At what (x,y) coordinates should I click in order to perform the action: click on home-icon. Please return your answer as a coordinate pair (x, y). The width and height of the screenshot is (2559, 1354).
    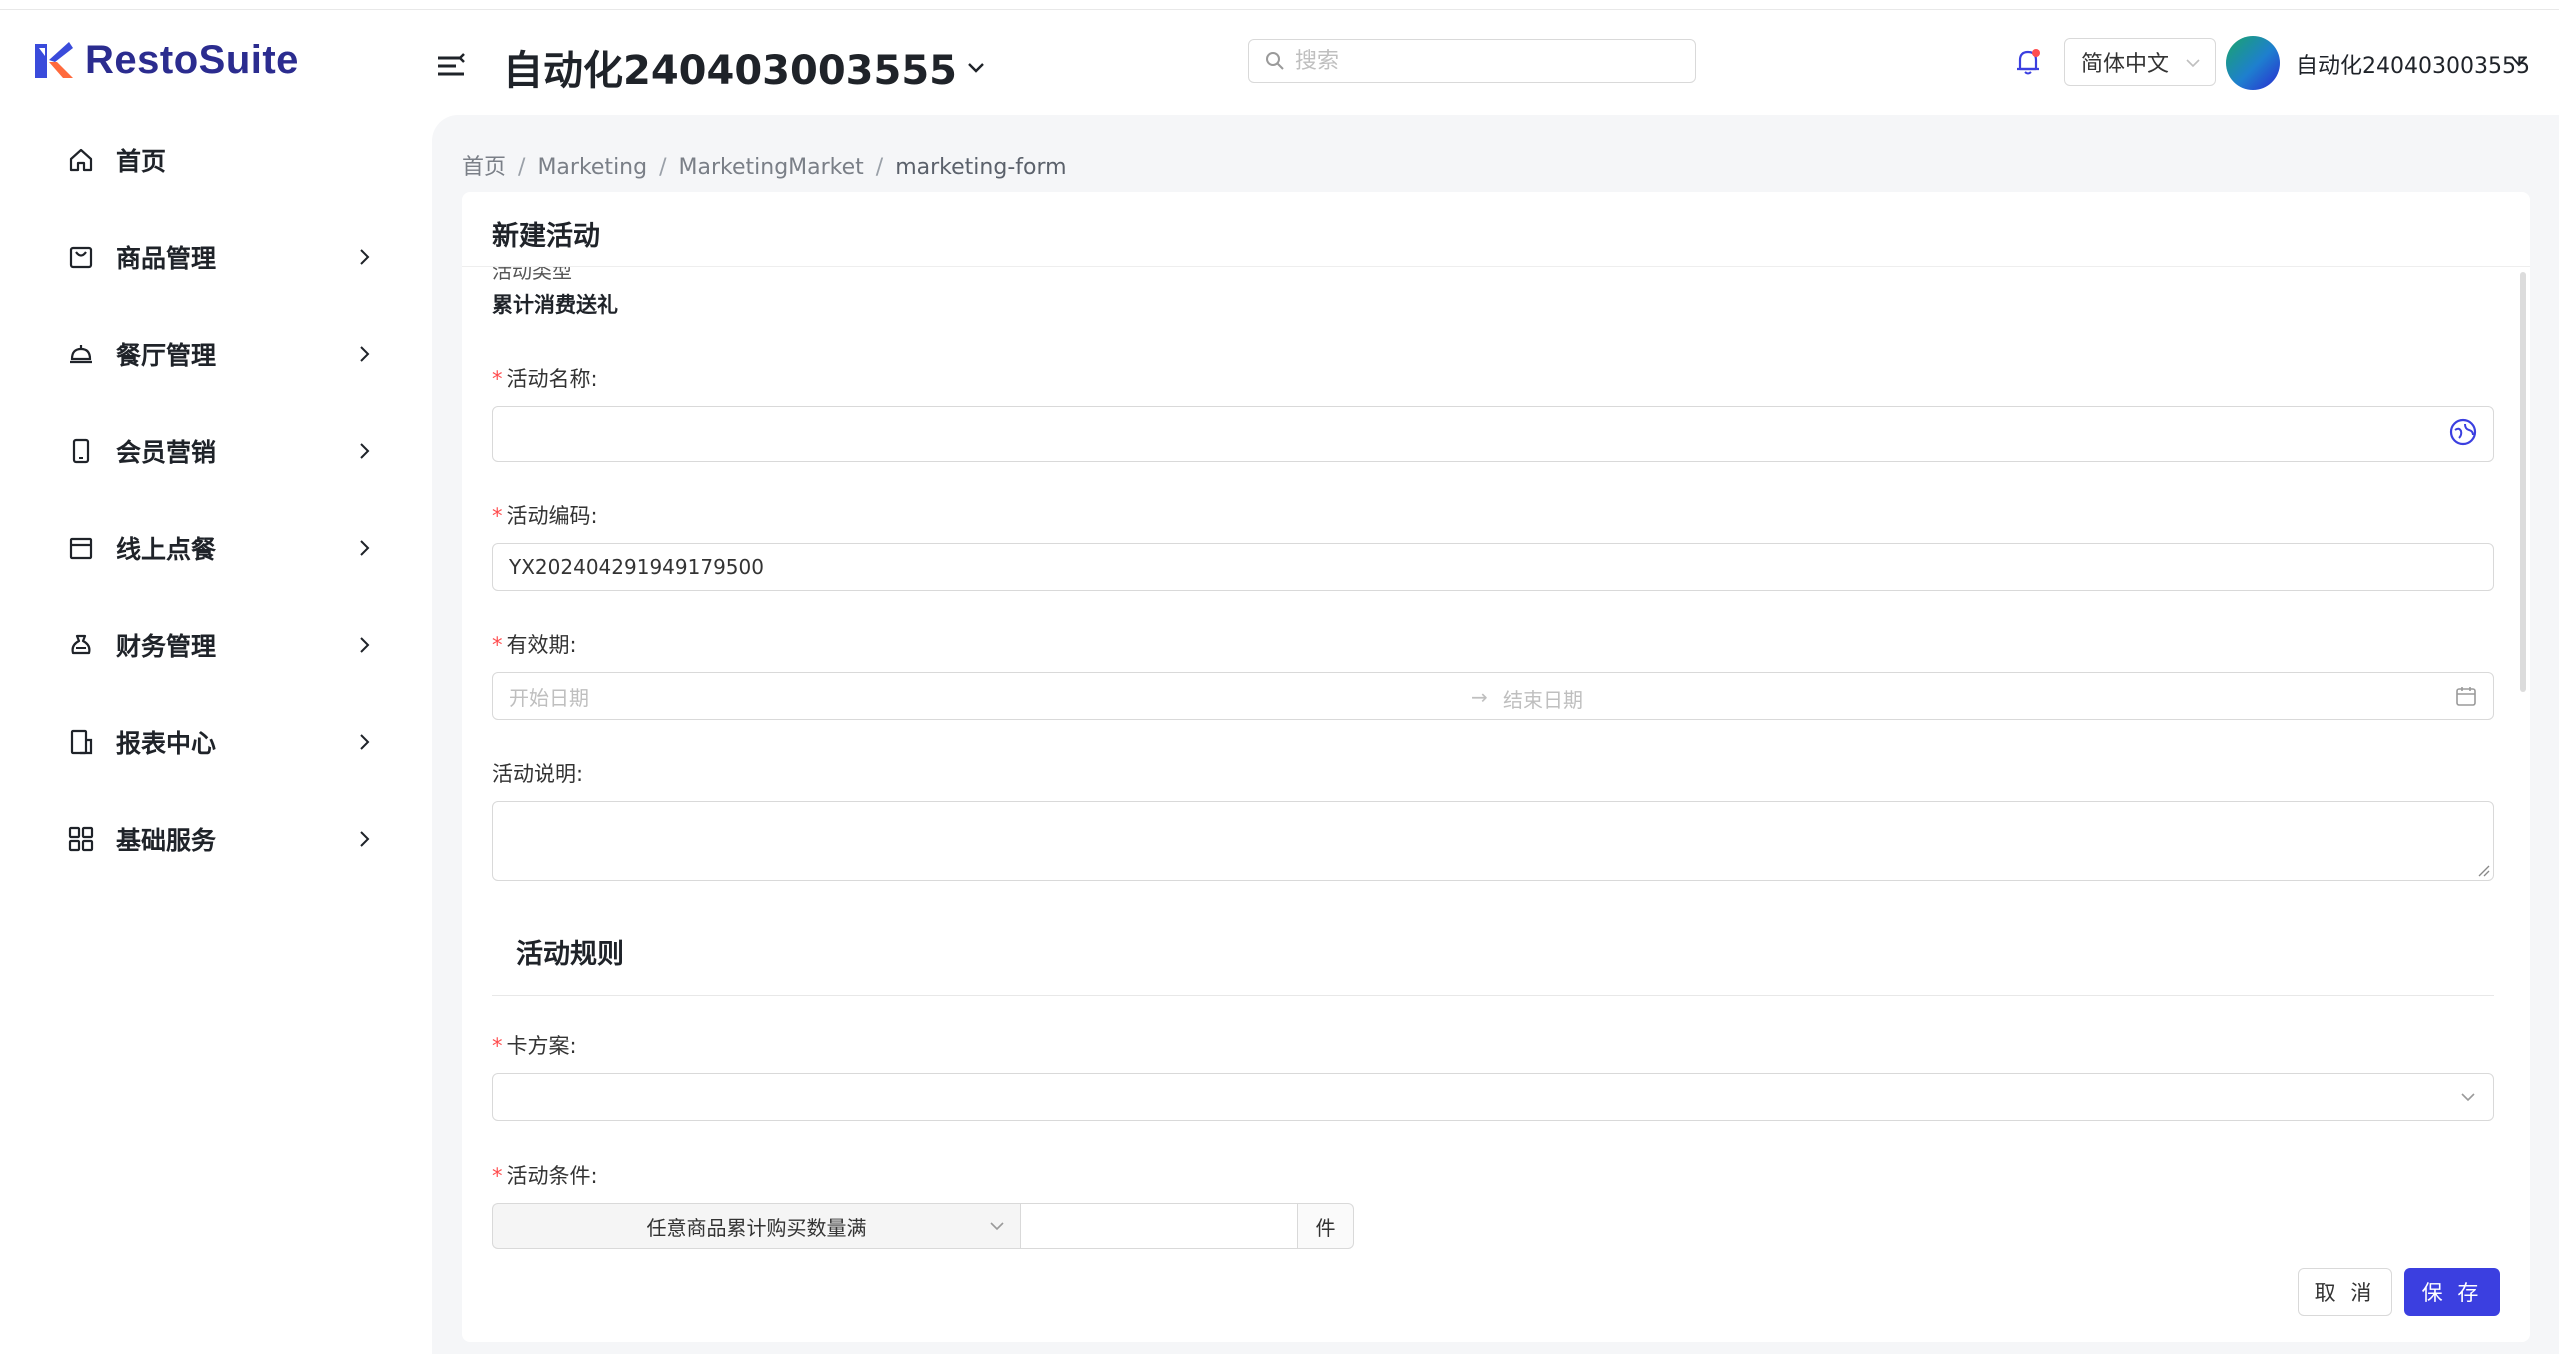
    Looking at the image, I should click on (81, 160).